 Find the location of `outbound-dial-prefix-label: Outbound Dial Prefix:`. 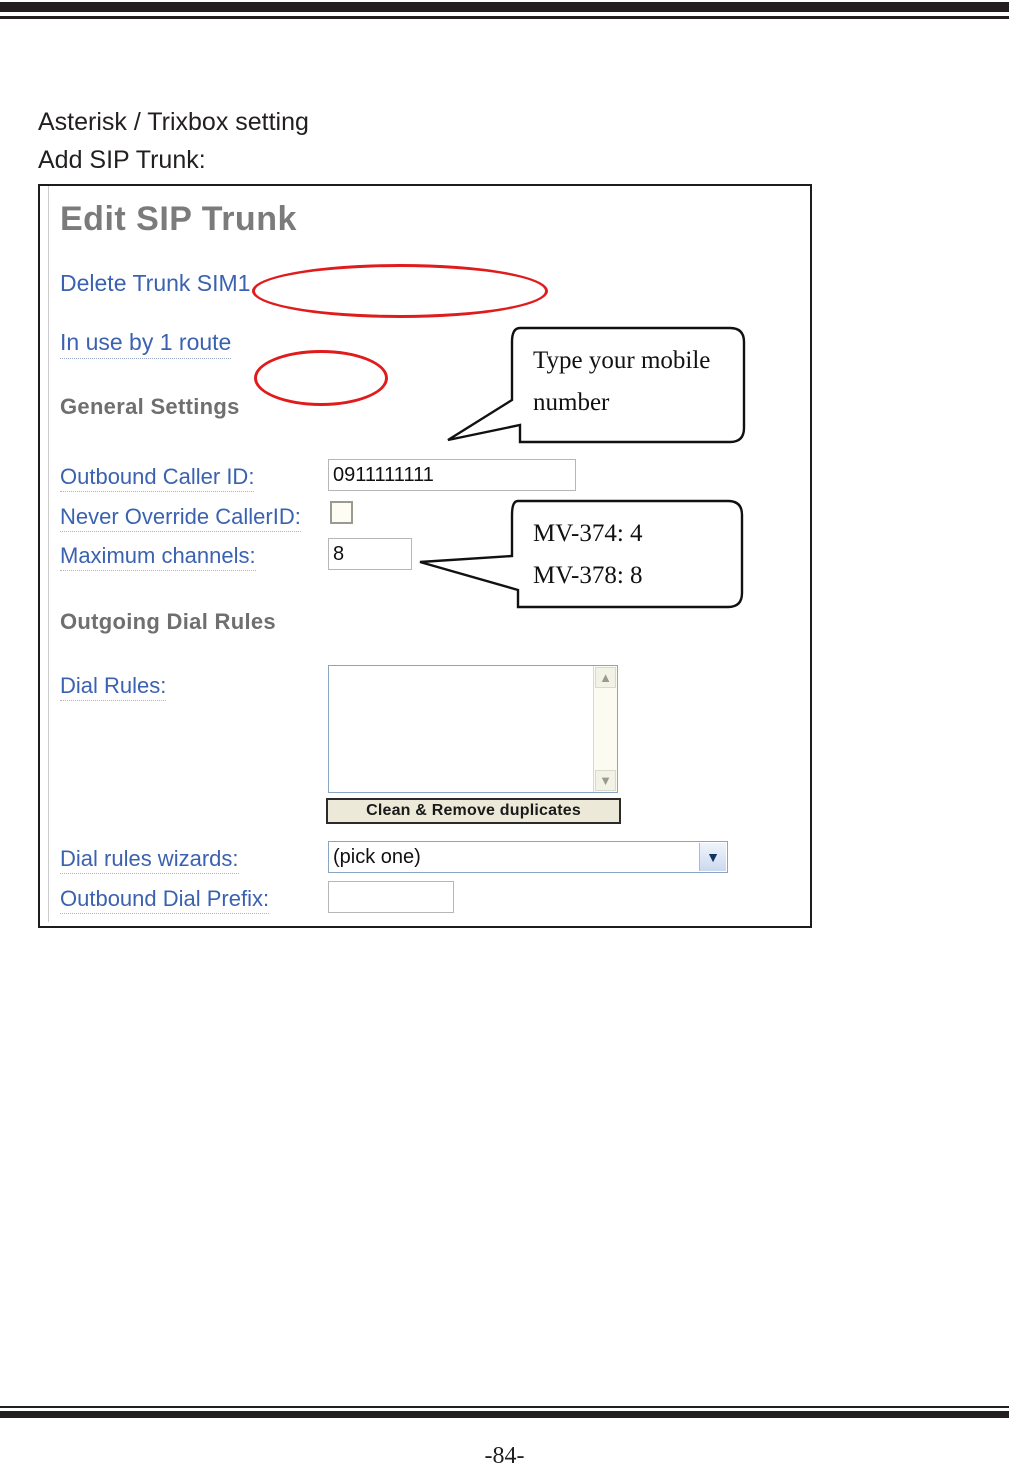

outbound-dial-prefix-label: Outbound Dial Prefix: is located at coordinates (165, 900).